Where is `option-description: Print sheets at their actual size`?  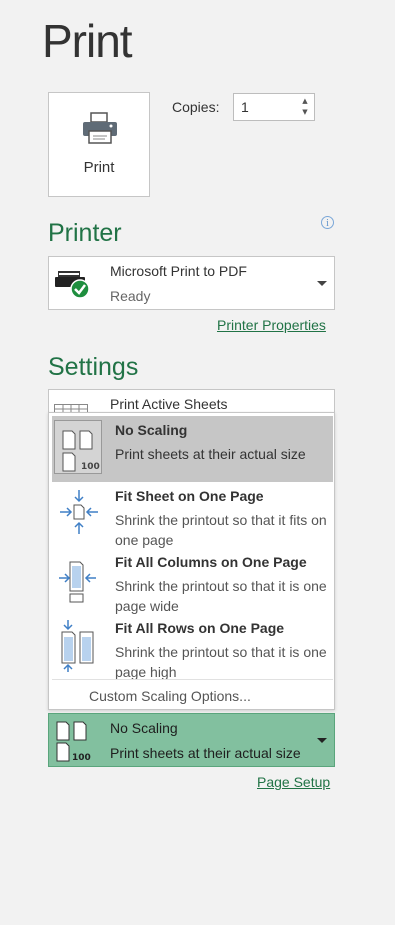
option-description: Print sheets at their actual size is located at coordinates (210, 454).